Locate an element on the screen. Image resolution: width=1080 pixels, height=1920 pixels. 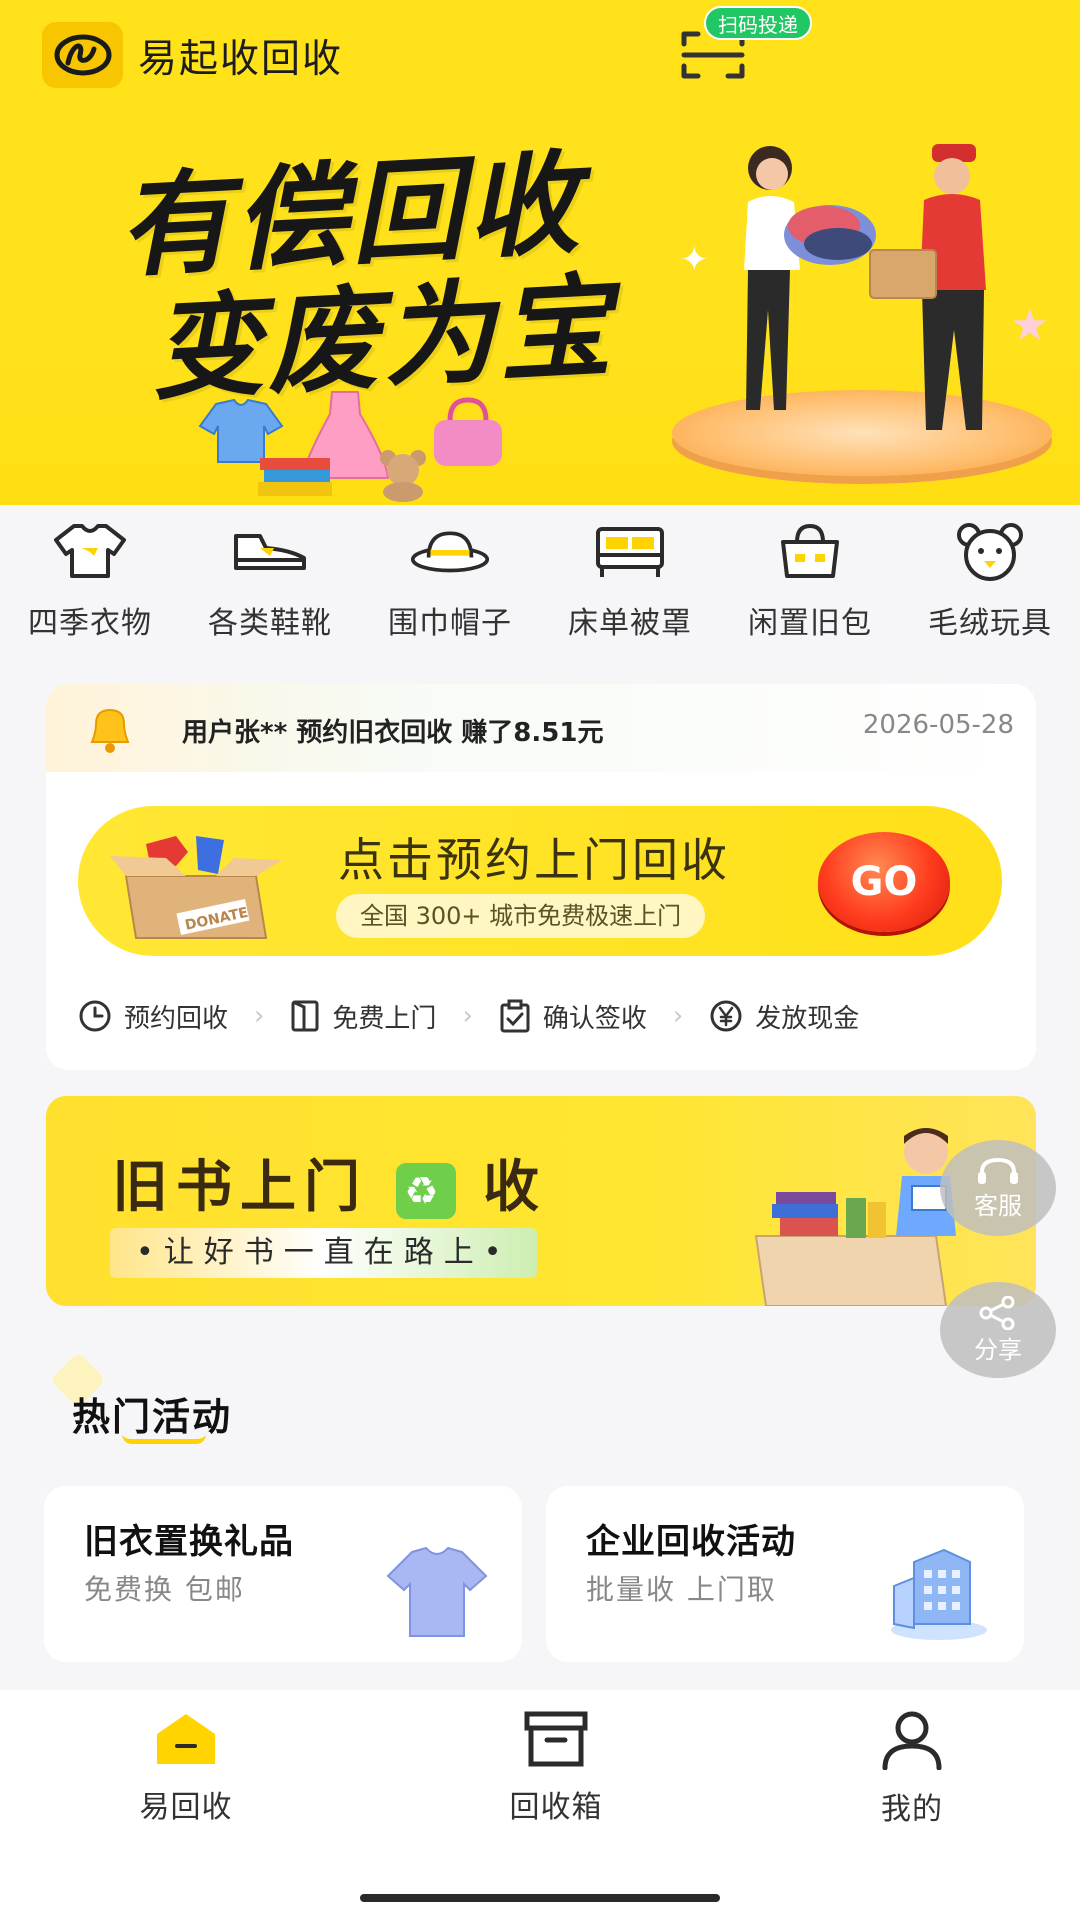
books-banner-subtitle: •让好书一直在路上• is located at coordinates (324, 1253).